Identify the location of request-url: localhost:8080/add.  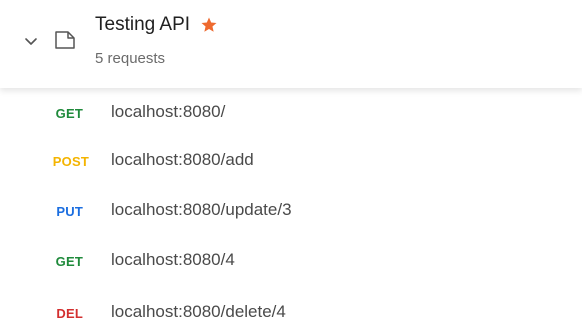
(182, 159).